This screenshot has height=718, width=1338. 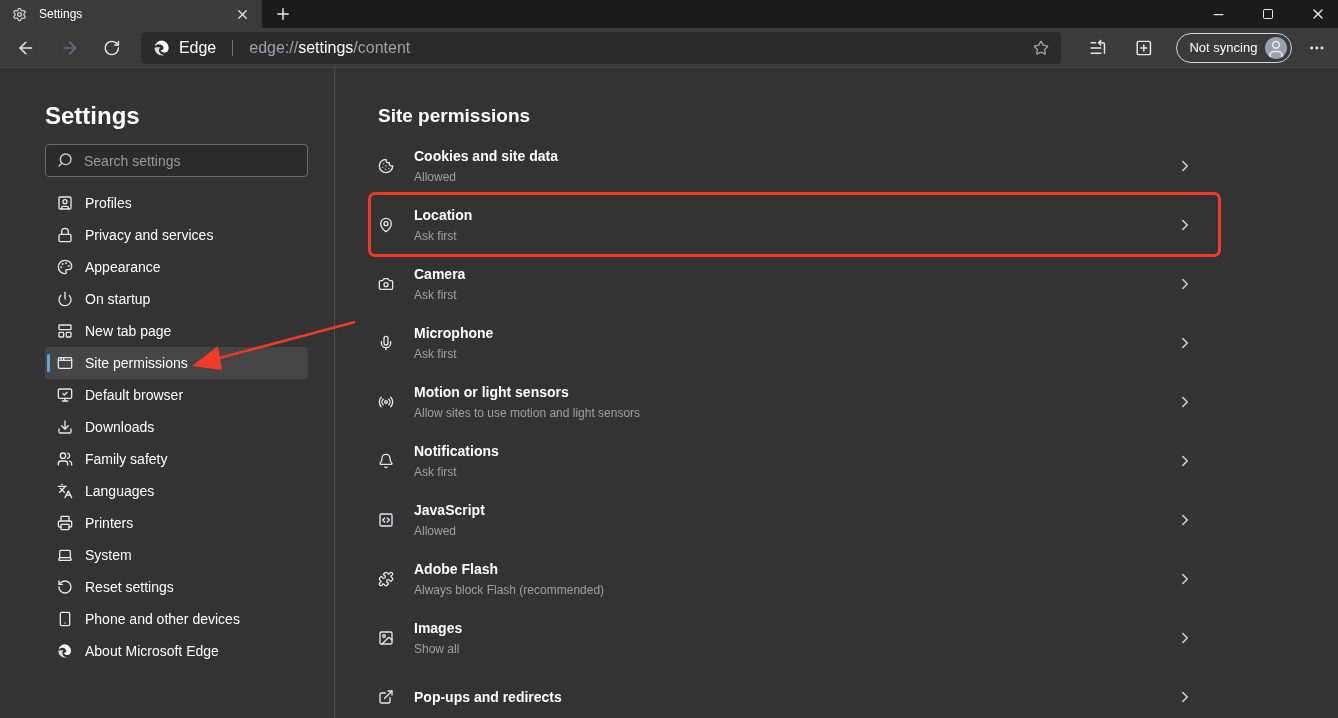 What do you see at coordinates (65, 395) in the screenshot?
I see `monitor-check-icon` at bounding box center [65, 395].